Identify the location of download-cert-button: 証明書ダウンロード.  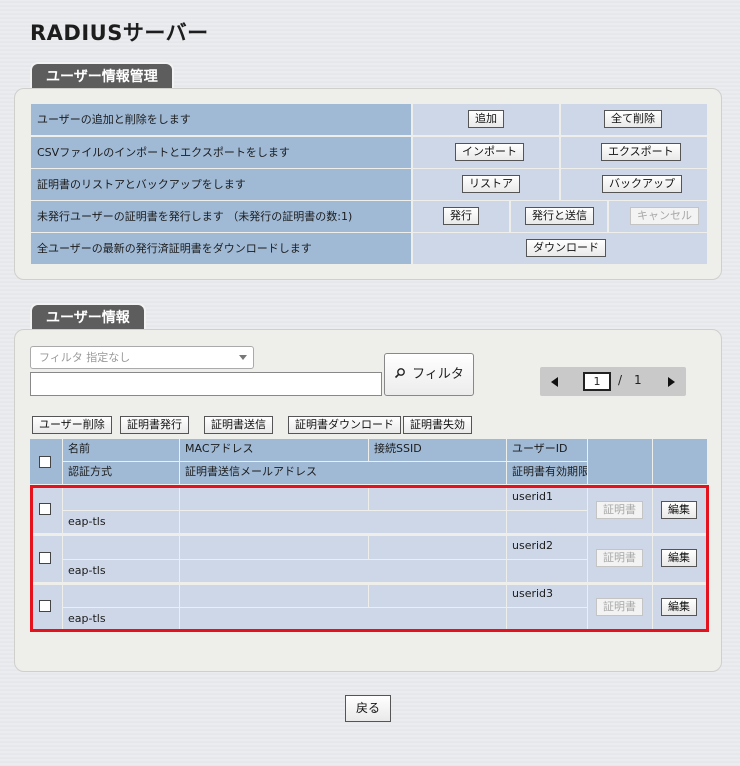
(344, 425).